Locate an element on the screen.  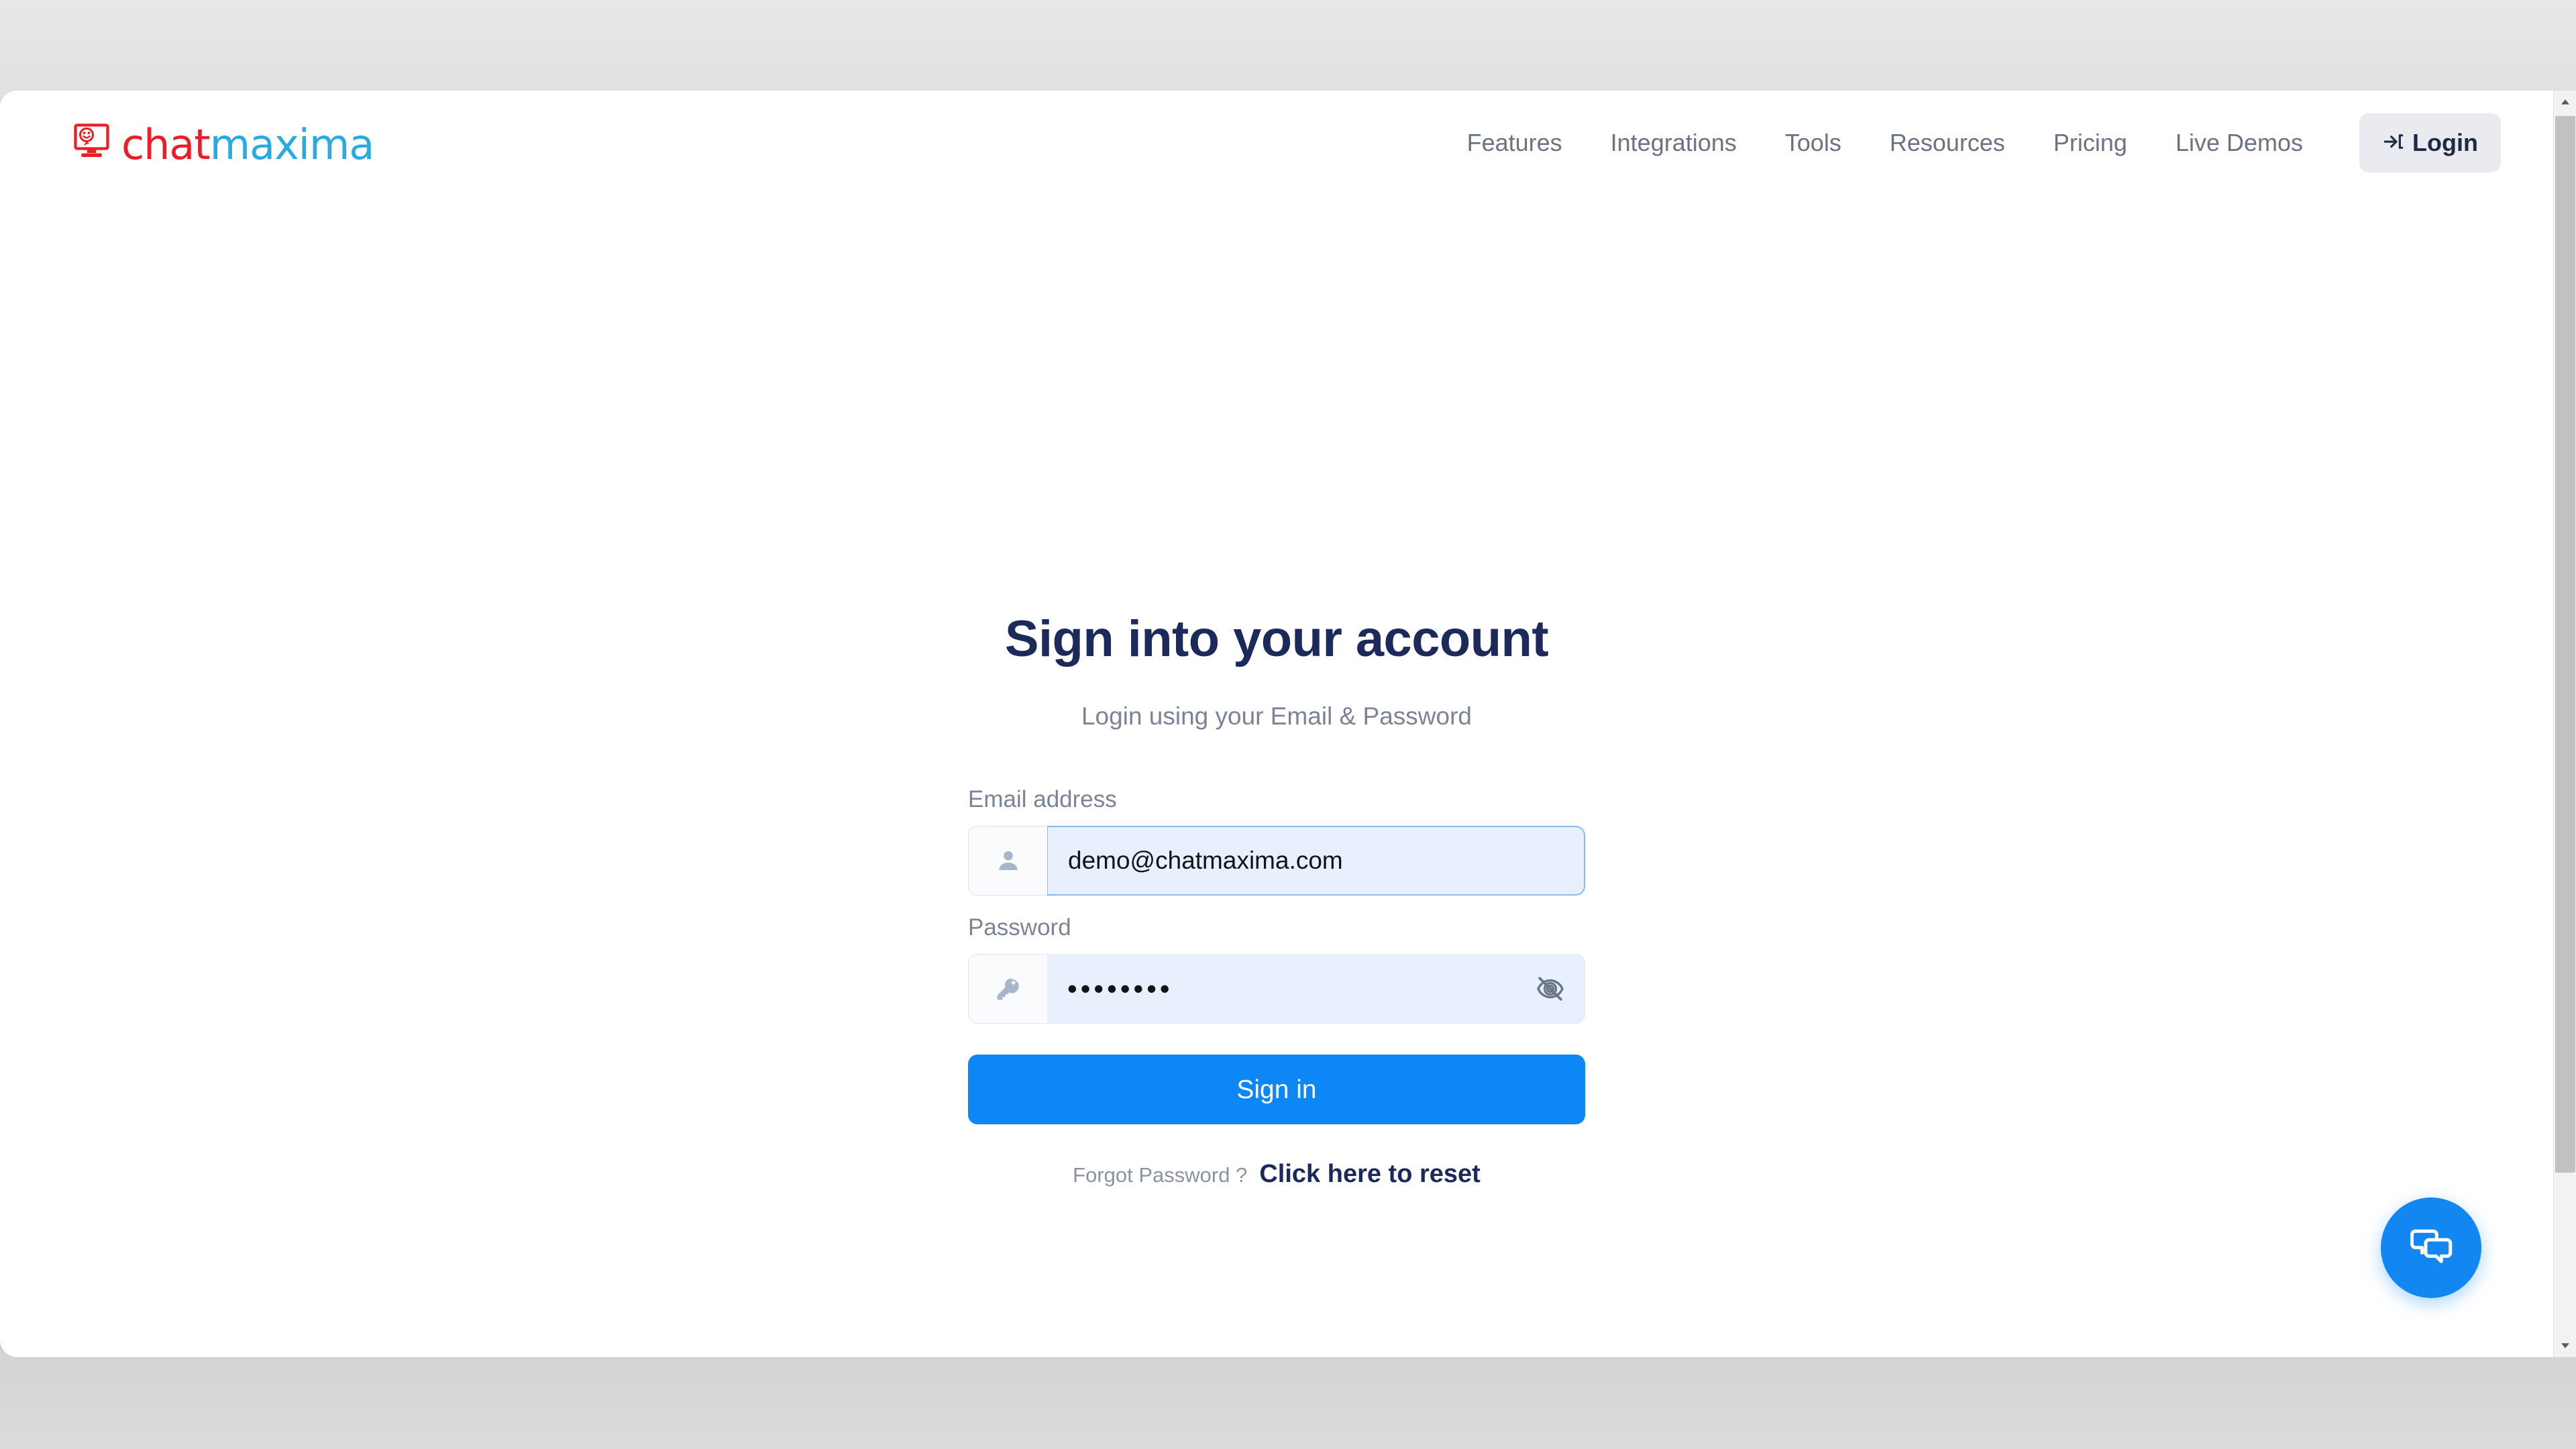
email-input-container is located at coordinates (1316, 861).